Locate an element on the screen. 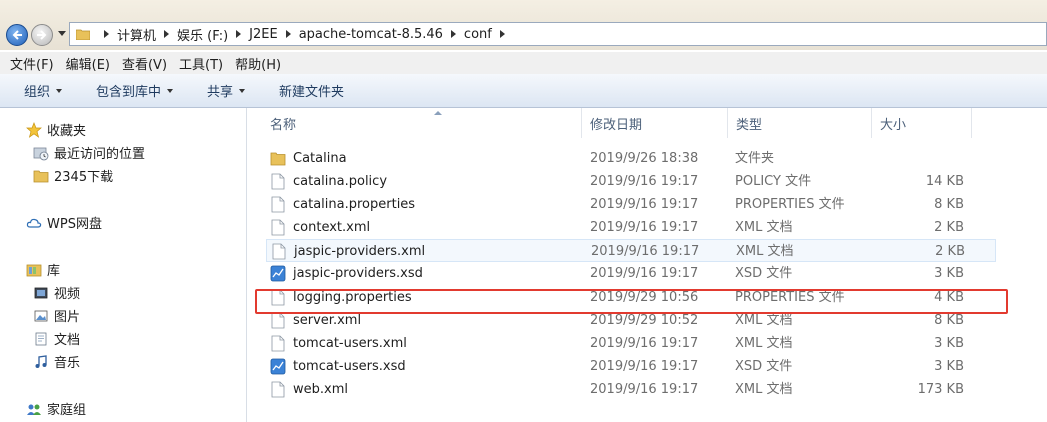 Image resolution: width=1047 pixels, height=422 pixels. menu-edit: 编辑(E) is located at coordinates (88, 63).